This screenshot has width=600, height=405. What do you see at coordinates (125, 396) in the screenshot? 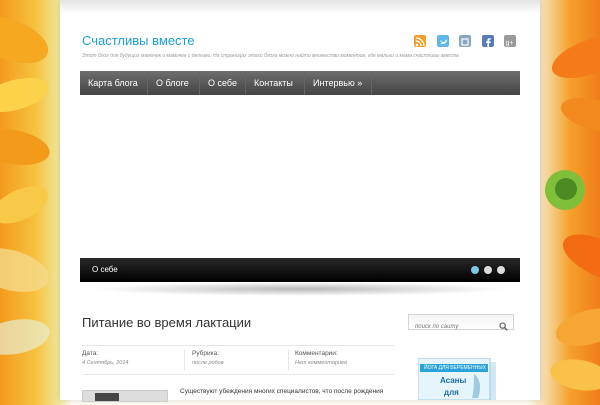
I see `post-thumbnail` at bounding box center [125, 396].